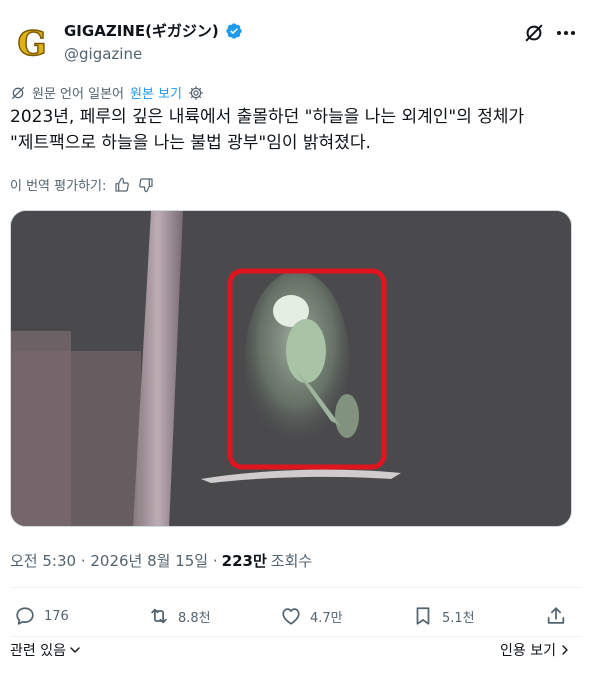 The width and height of the screenshot is (591, 673). Describe the element at coordinates (534, 33) in the screenshot. I see `grok-icon` at that location.